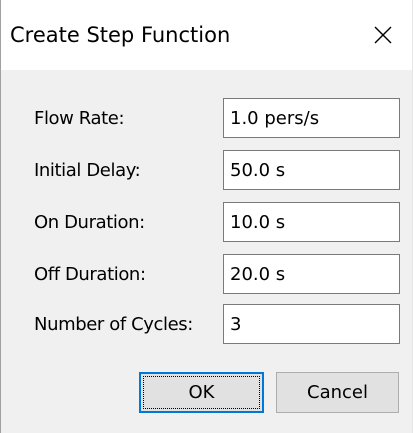 The height and width of the screenshot is (433, 413). Describe the element at coordinates (206, 120) in the screenshot. I see `flow-rate-row: Flow Rate:` at that location.